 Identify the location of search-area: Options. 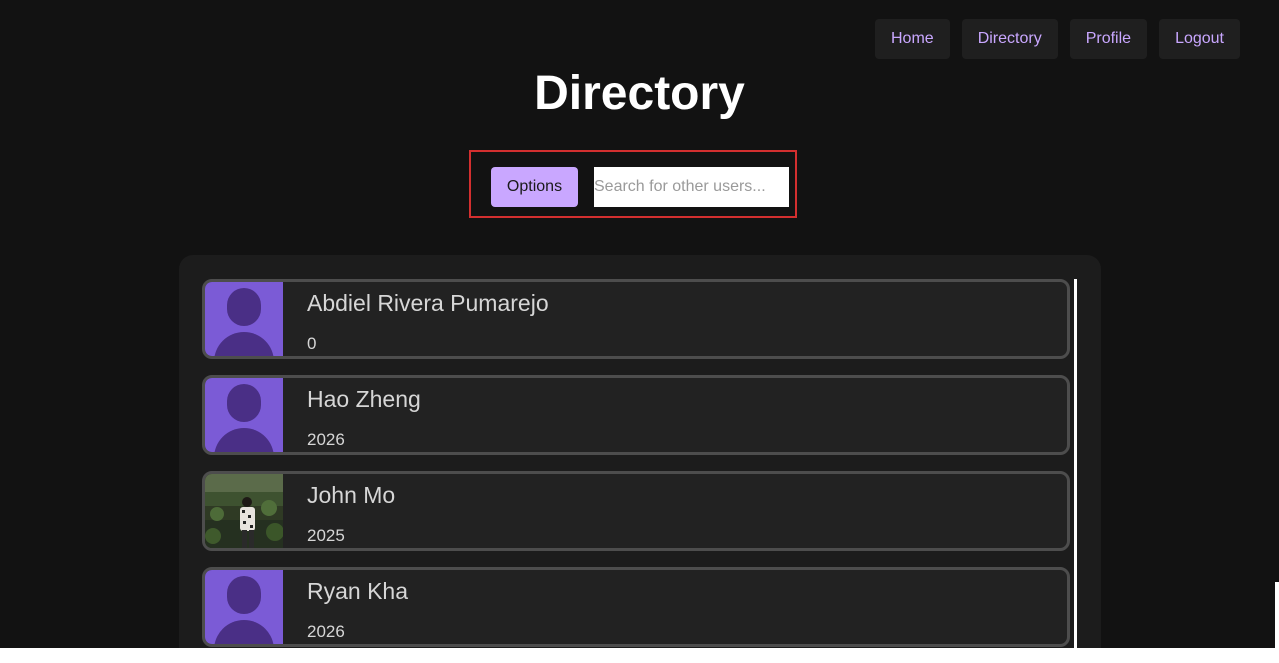
(633, 184).